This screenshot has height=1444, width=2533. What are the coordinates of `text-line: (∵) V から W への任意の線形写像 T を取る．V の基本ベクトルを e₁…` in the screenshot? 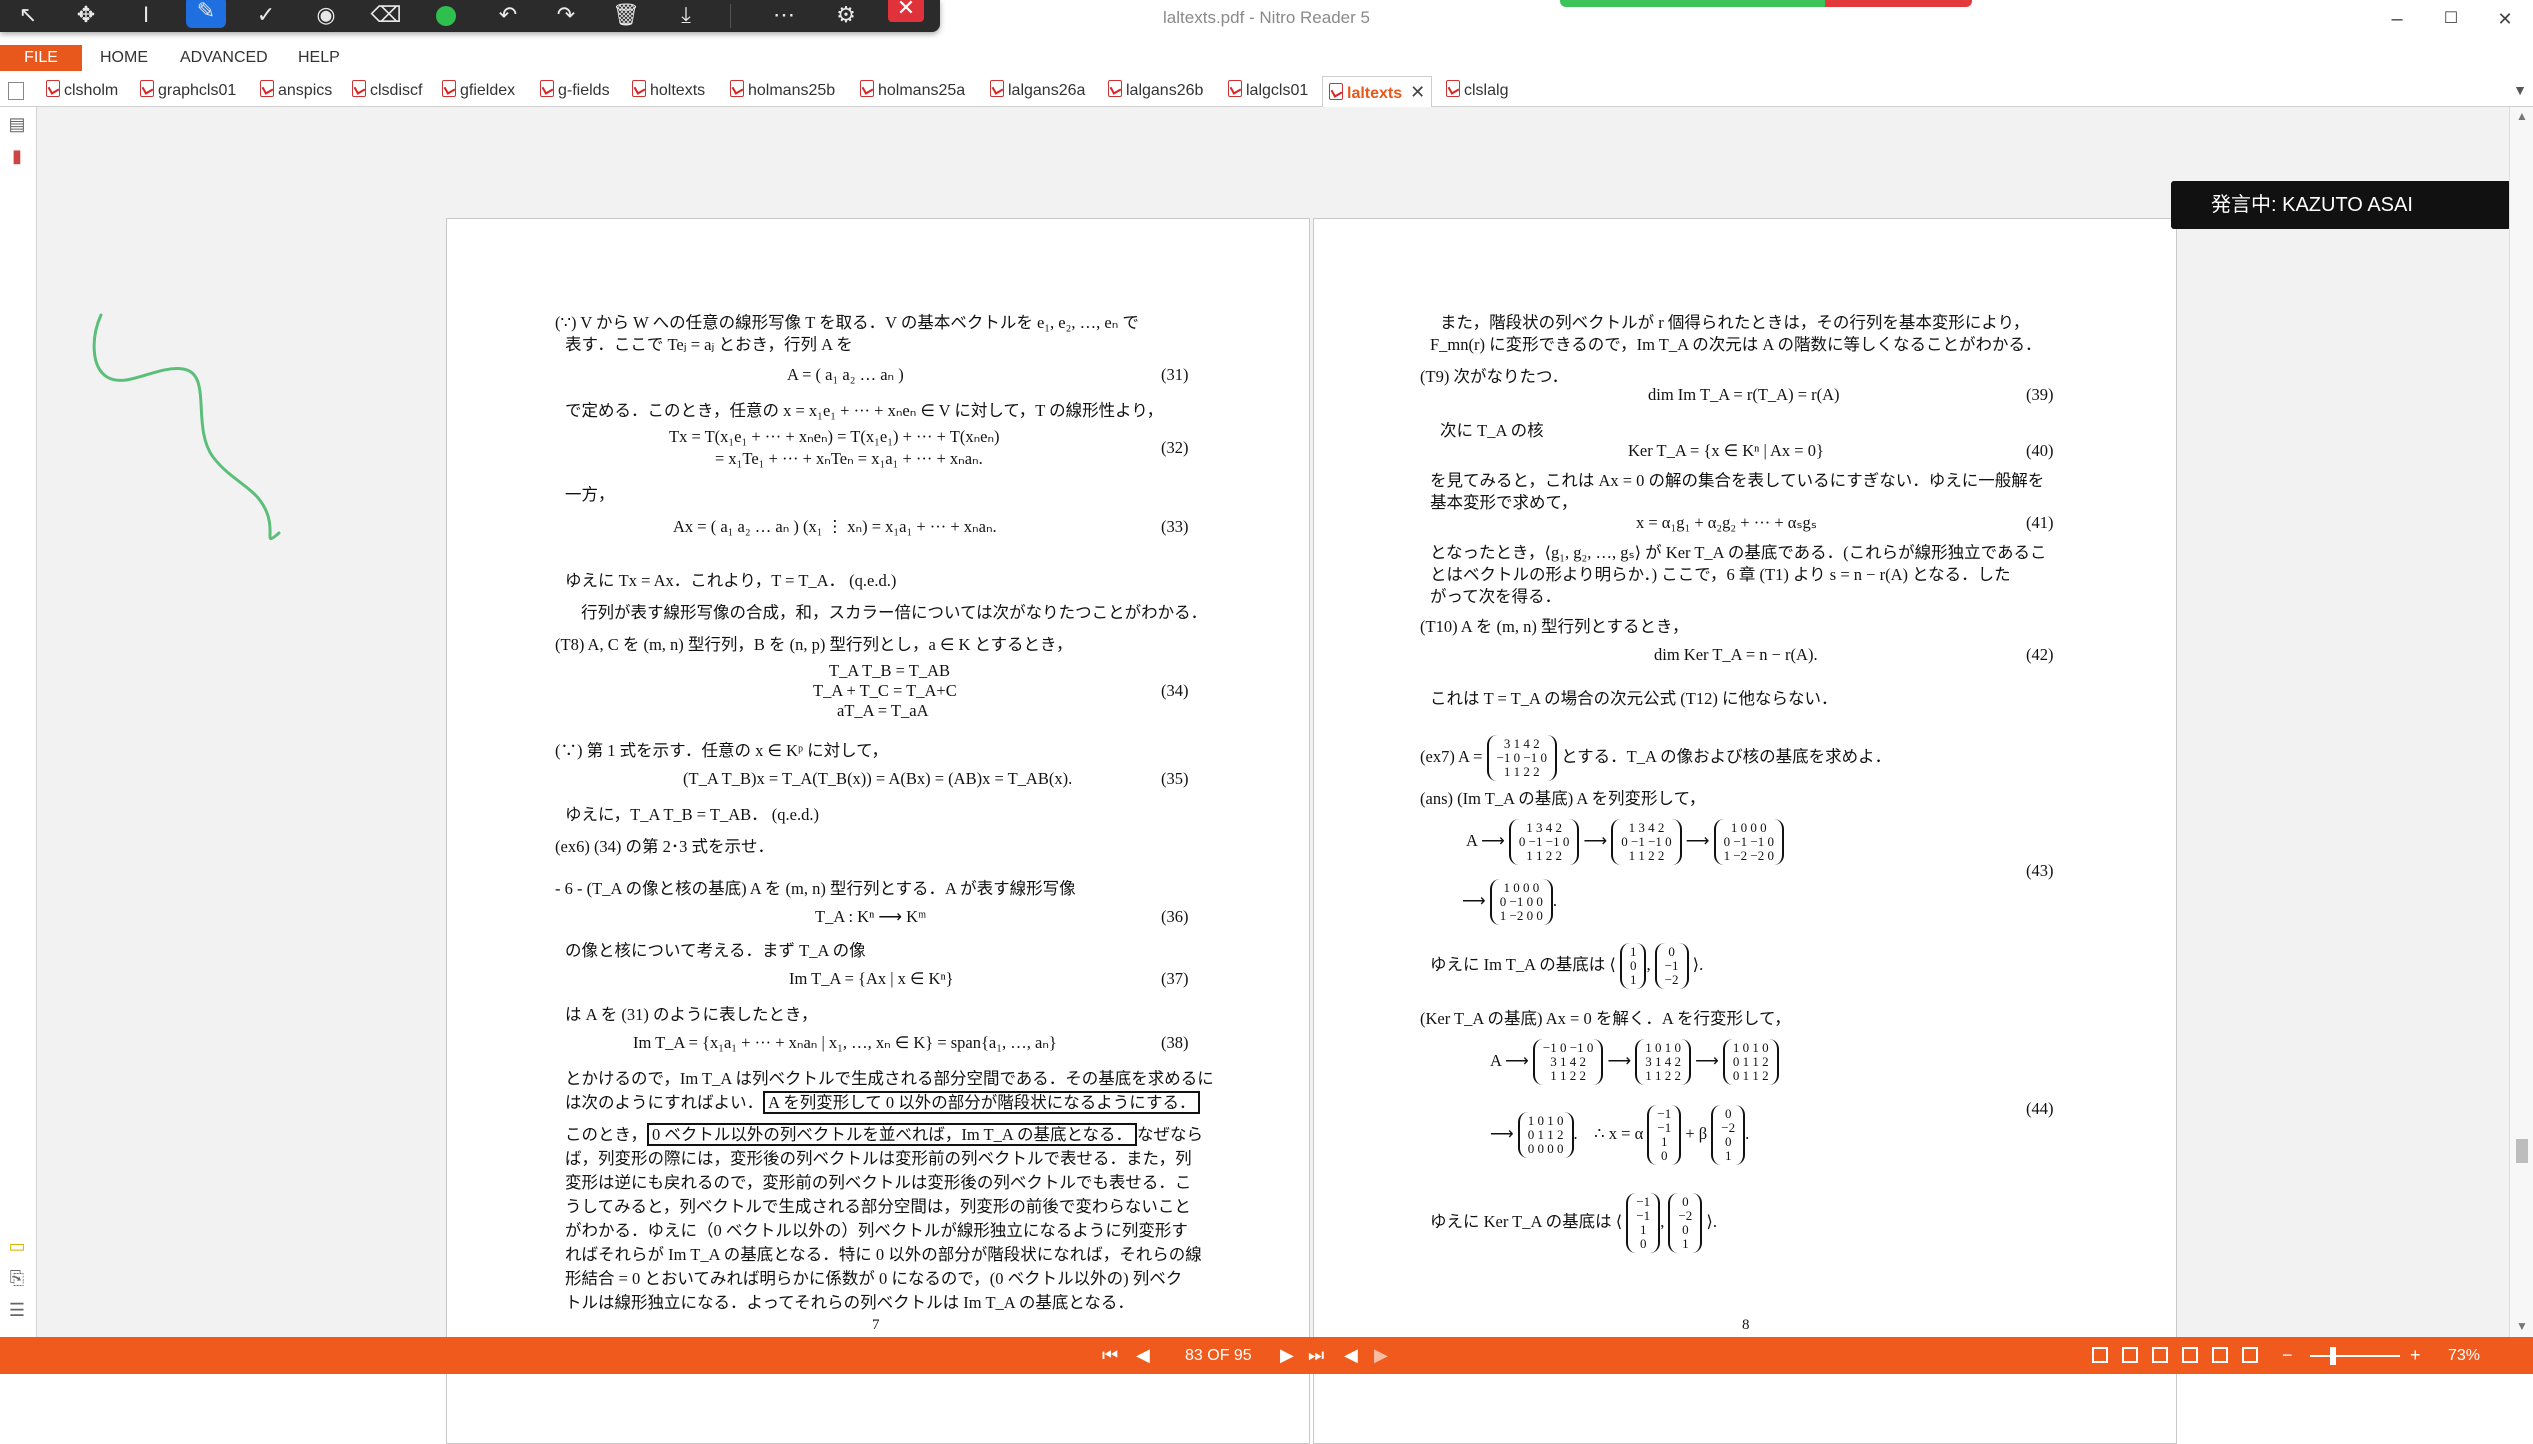 It's located at (847, 322).